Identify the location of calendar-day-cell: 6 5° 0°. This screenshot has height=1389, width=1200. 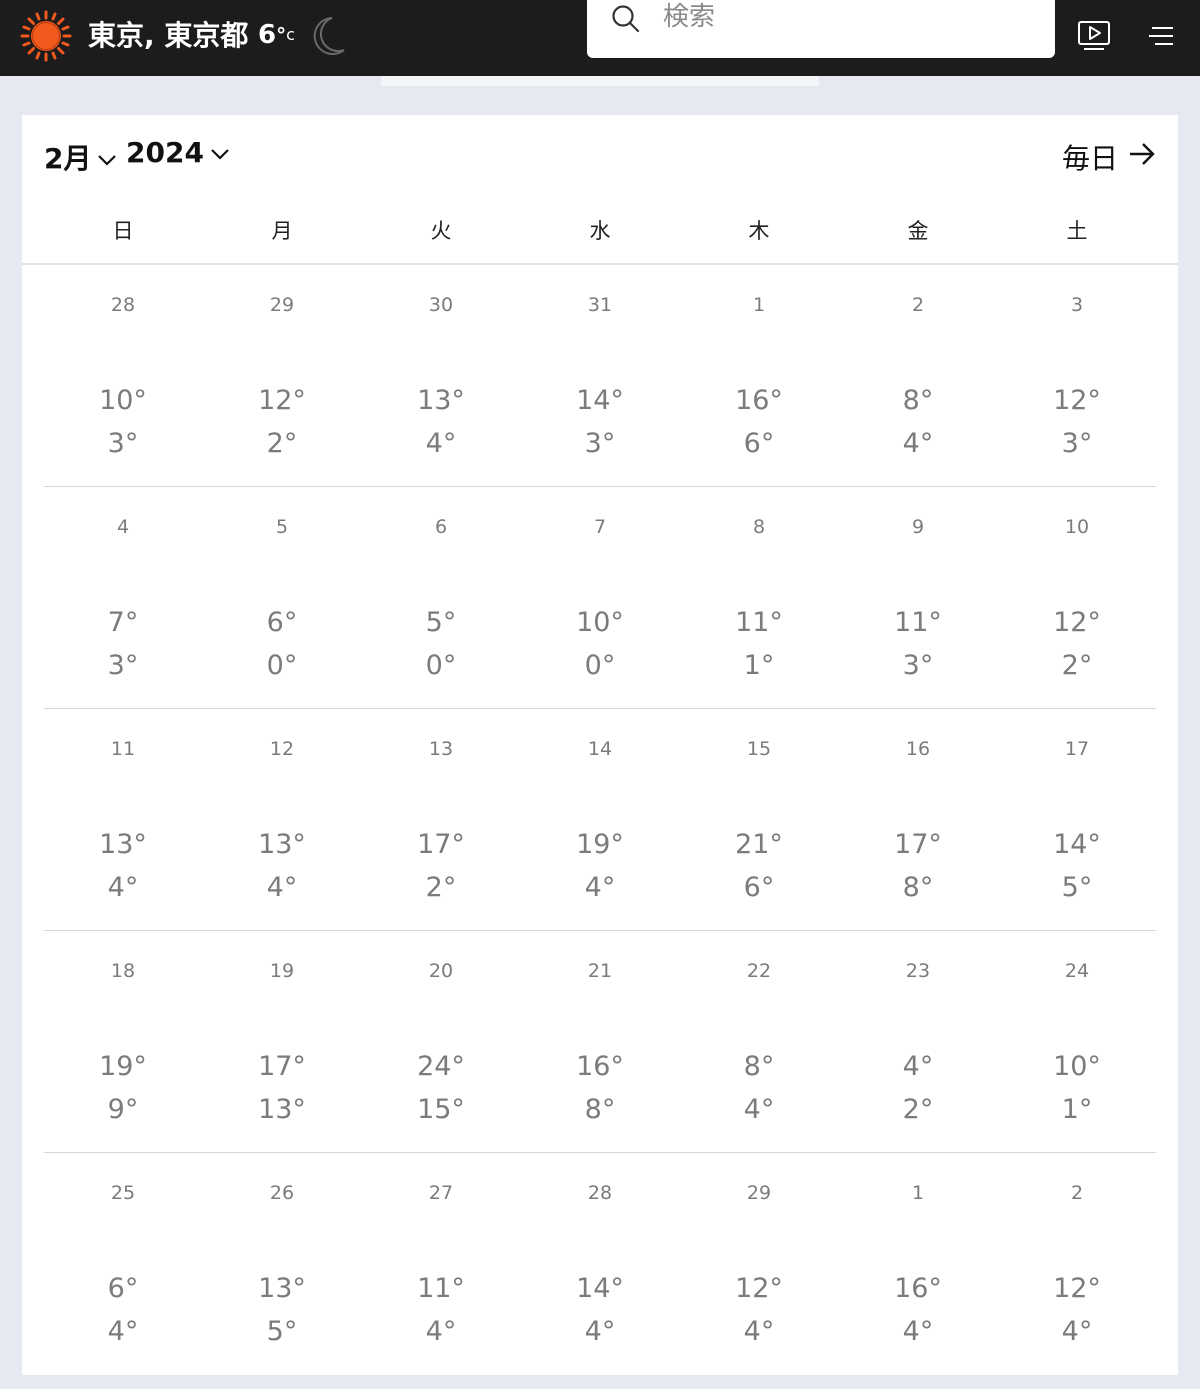
(441, 597).